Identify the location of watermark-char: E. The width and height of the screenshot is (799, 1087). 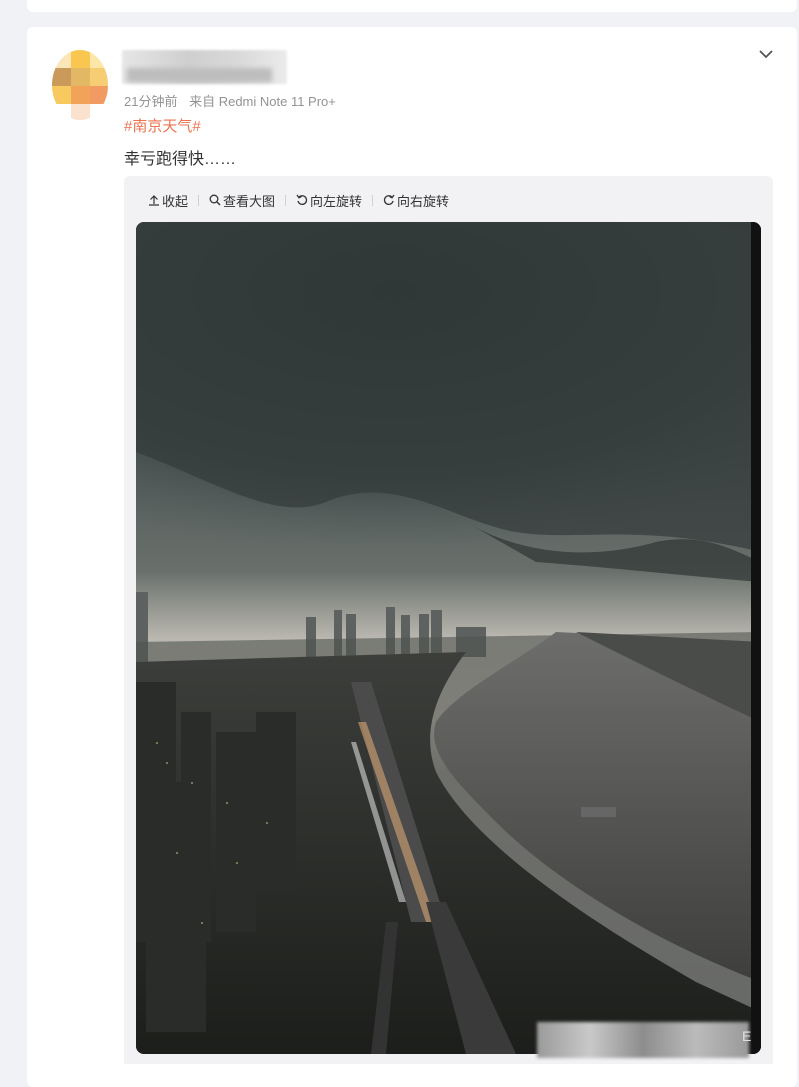
(747, 1036).